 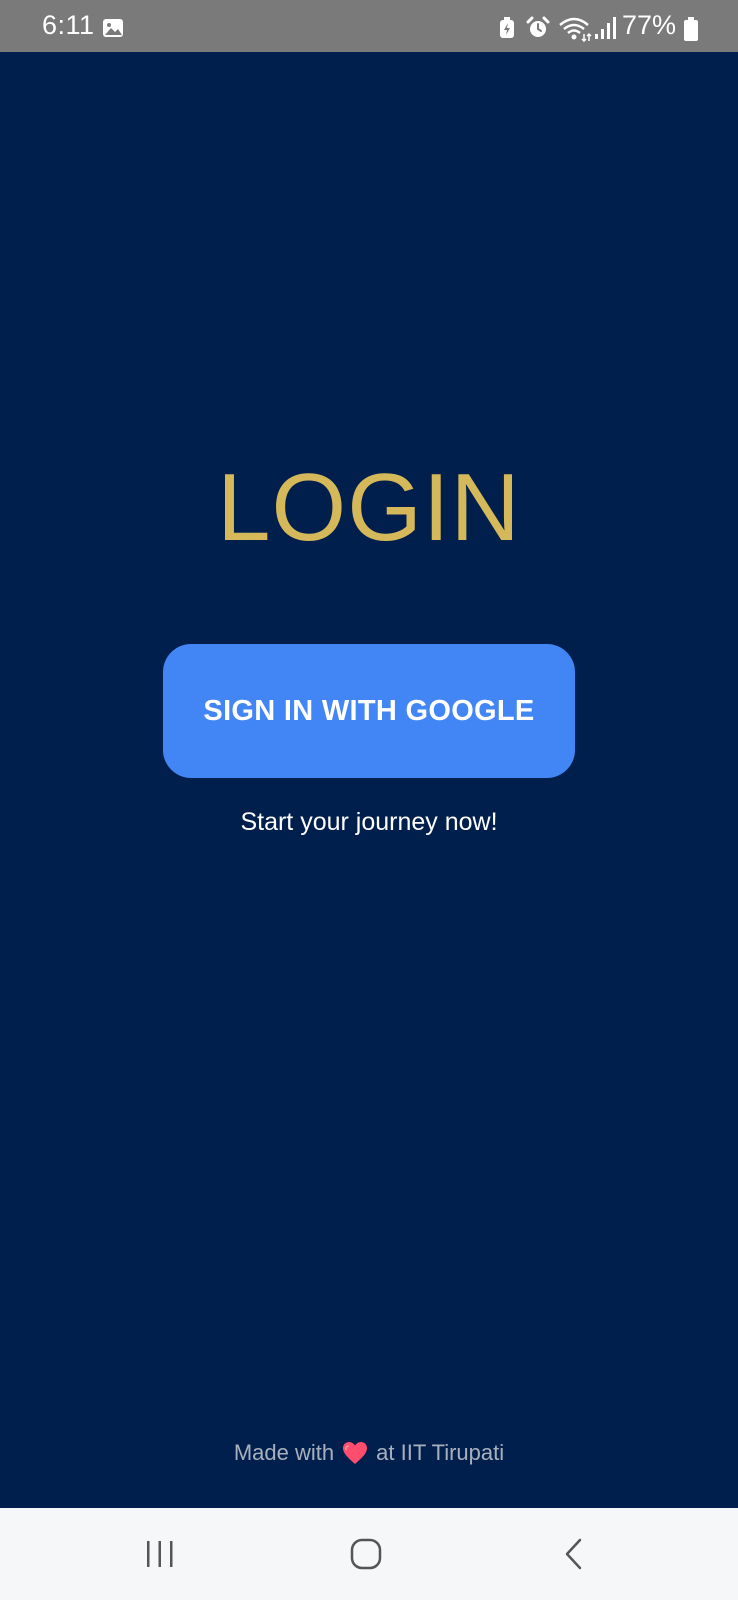 I want to click on recent-apps-icon, so click(x=160, y=1554).